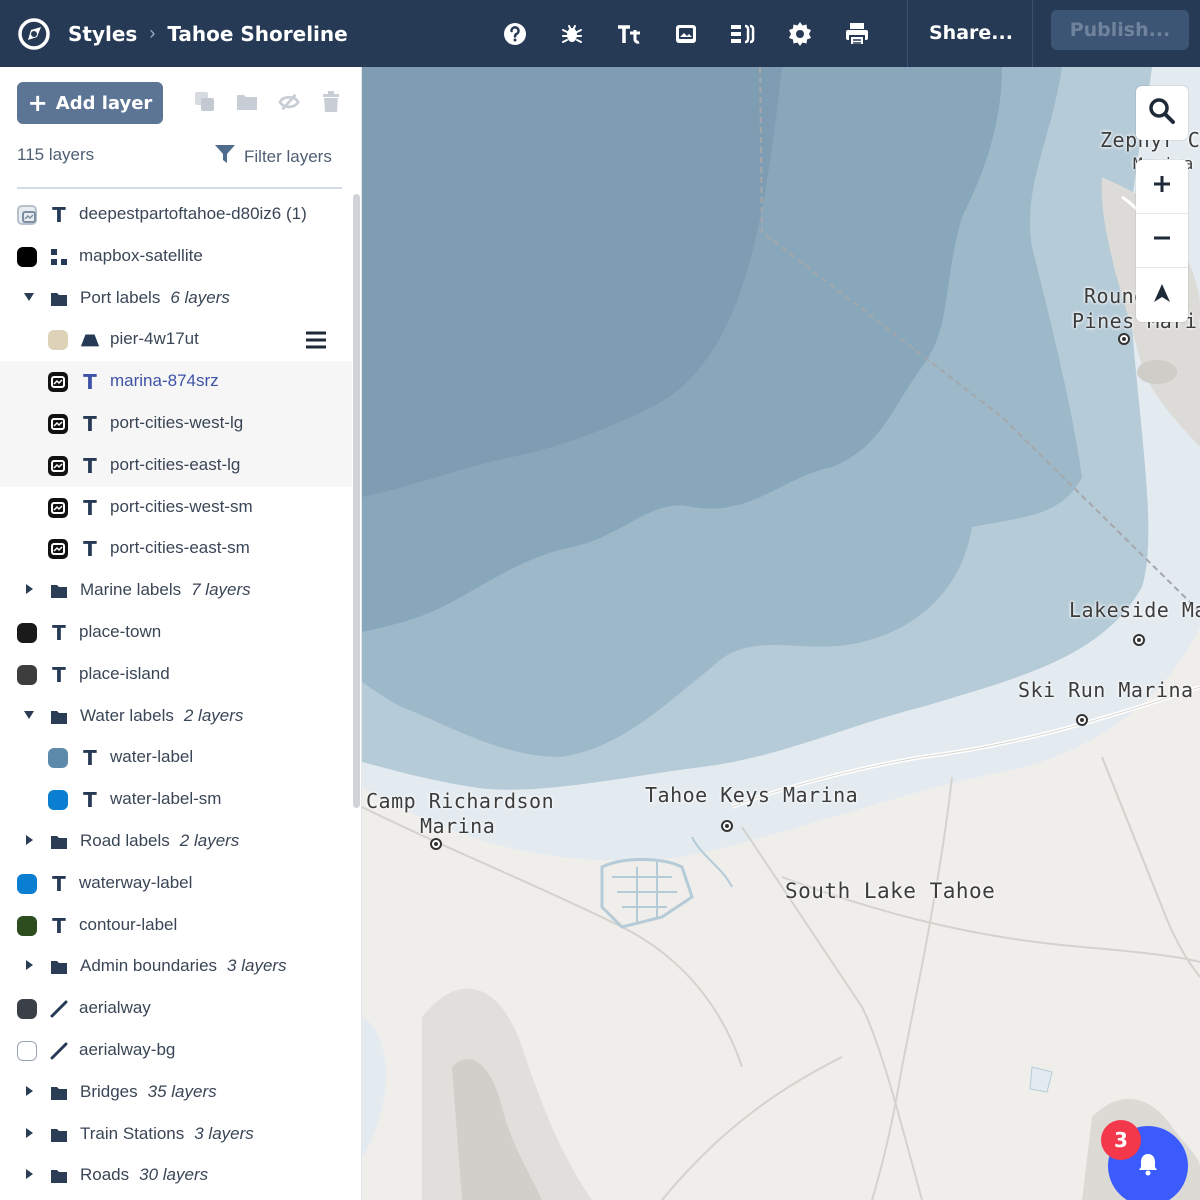  Describe the element at coordinates (800, 34) in the screenshot. I see `settings-icon` at that location.